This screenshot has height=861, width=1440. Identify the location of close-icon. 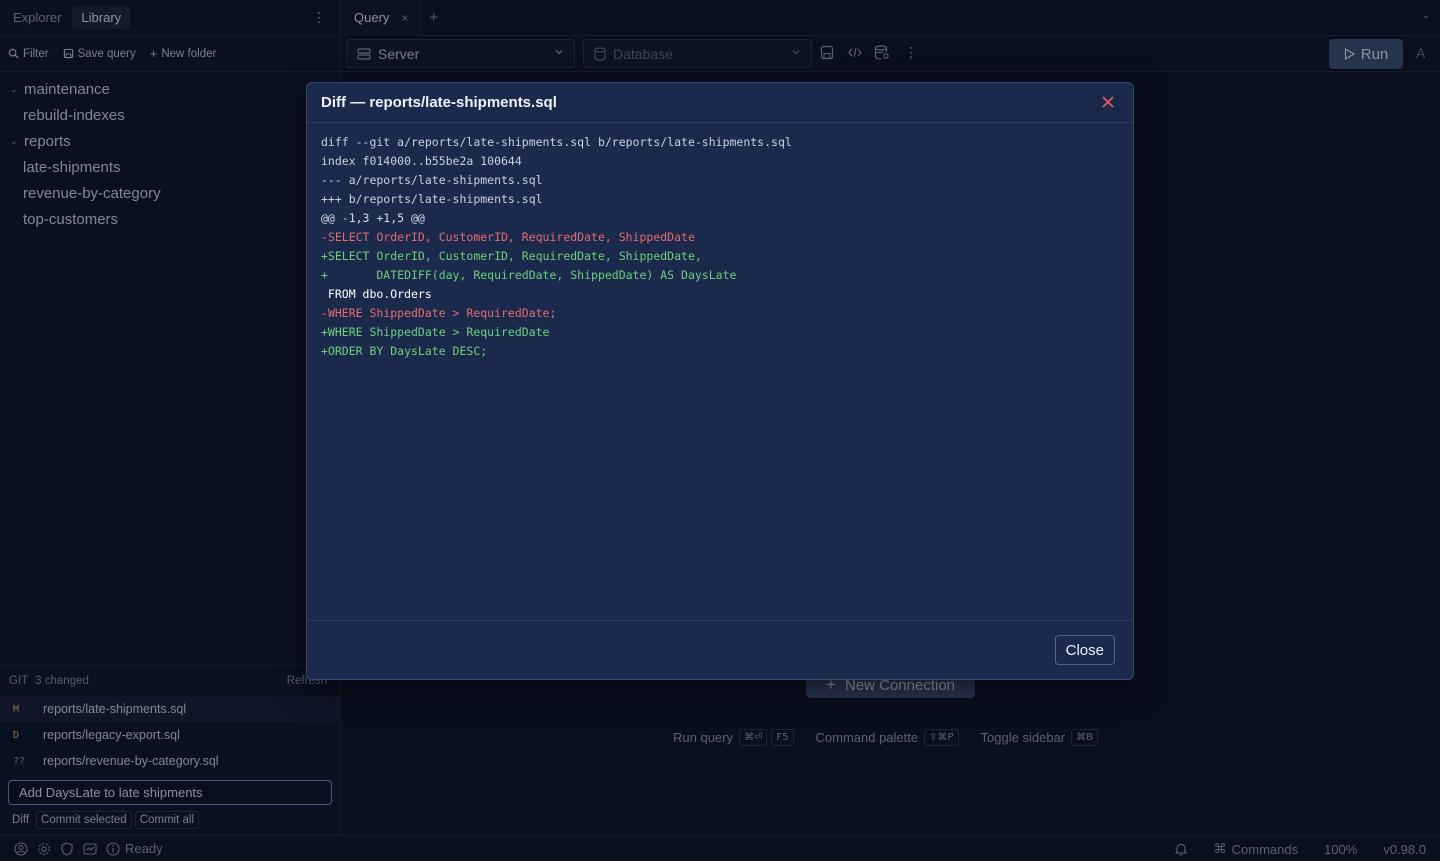
(1108, 102).